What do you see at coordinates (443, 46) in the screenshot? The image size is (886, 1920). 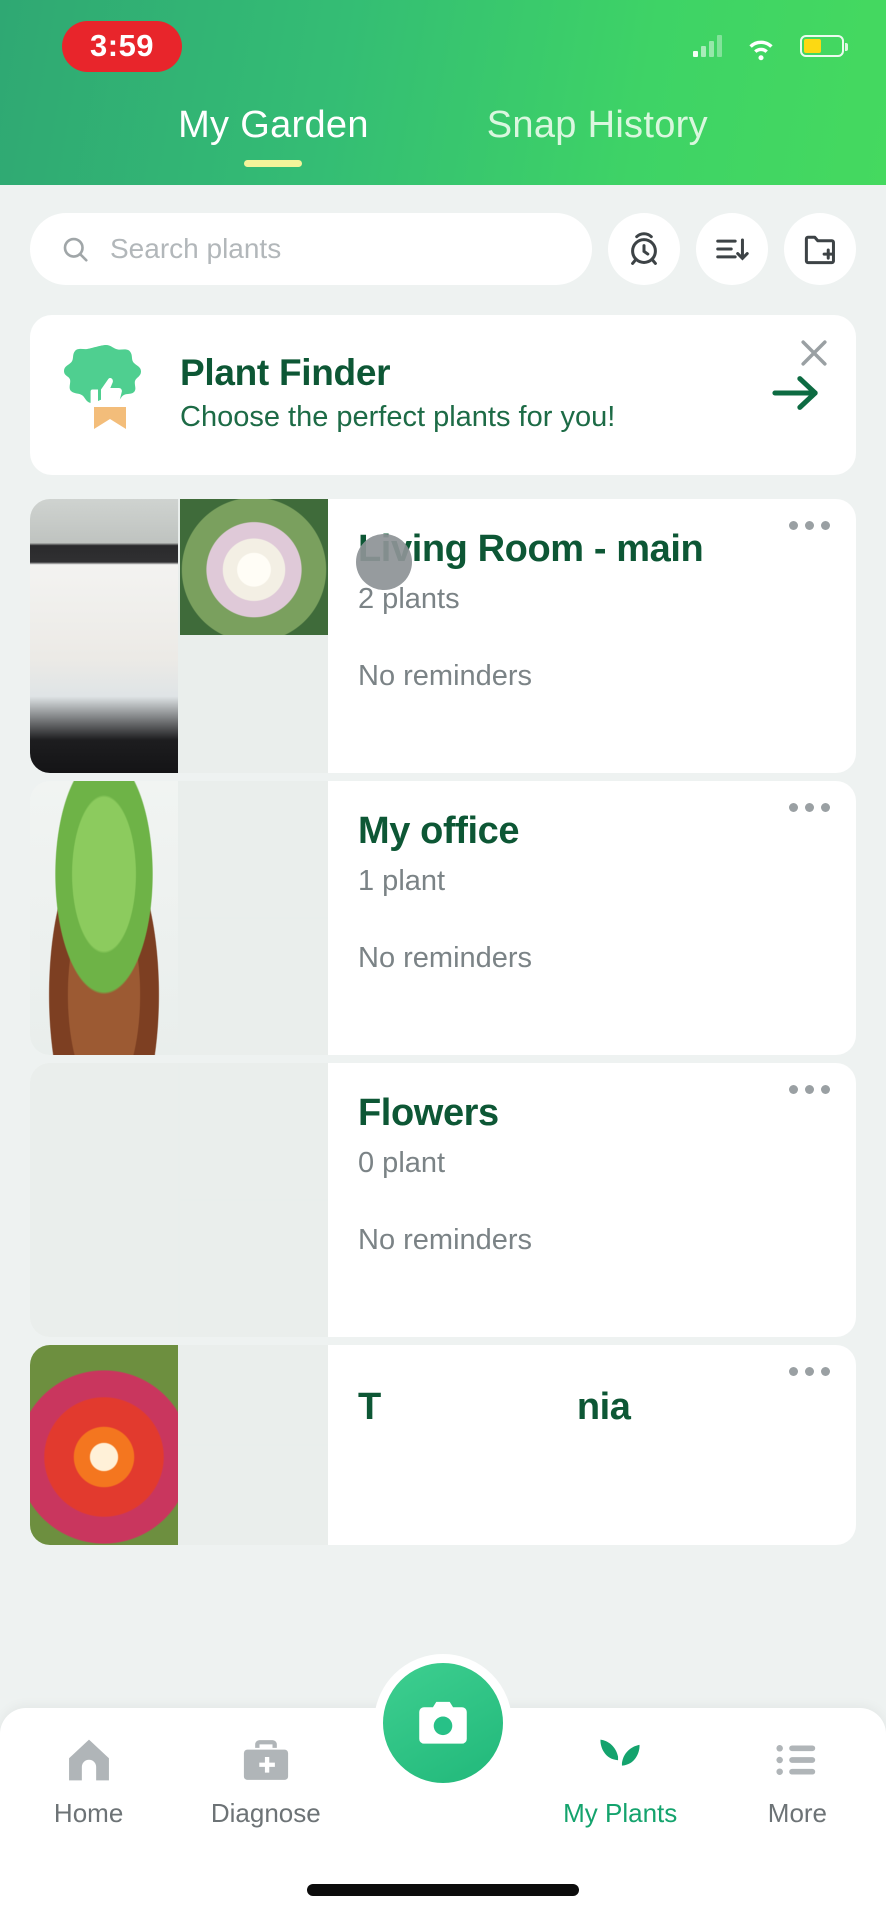 I see `status-bar: 3:59` at bounding box center [443, 46].